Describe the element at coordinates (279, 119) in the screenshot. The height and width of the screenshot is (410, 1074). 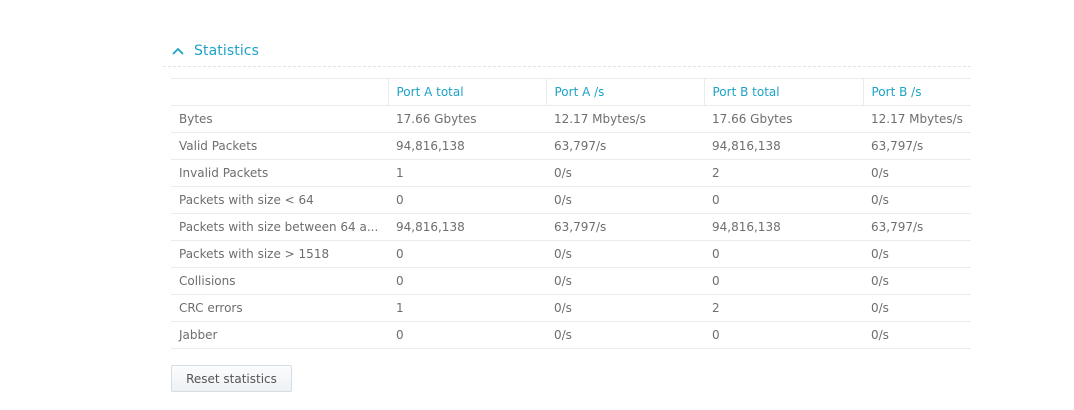
I see `row-label: Bytes` at that location.